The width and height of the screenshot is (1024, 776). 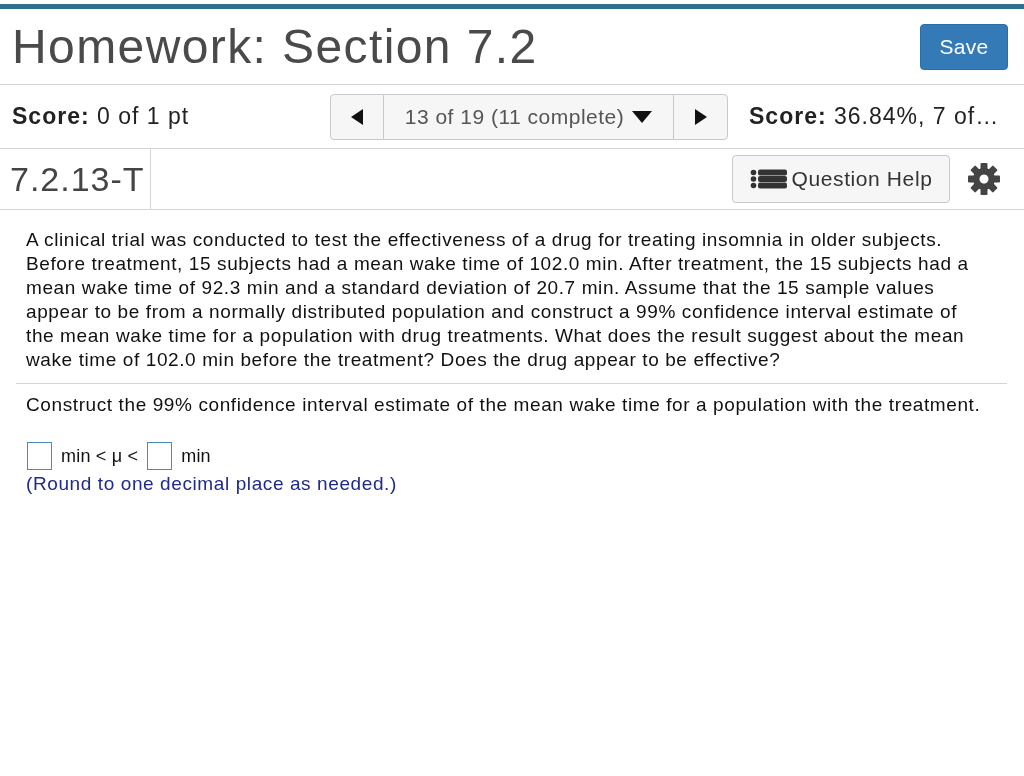 What do you see at coordinates (528, 116) in the screenshot?
I see `question-selector: 13 of 19 (11 complete)` at bounding box center [528, 116].